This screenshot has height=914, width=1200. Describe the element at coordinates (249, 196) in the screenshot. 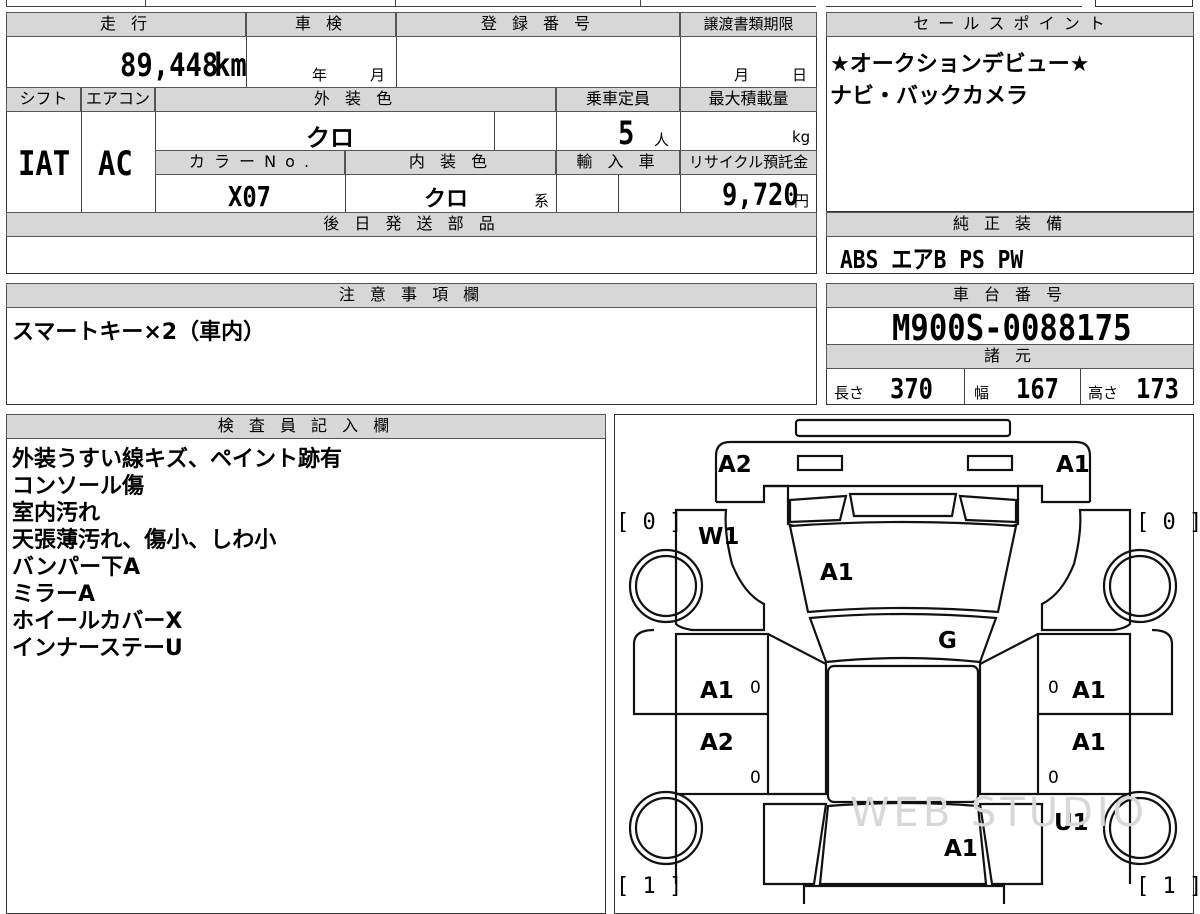

I see `color-no-value: X07` at that location.